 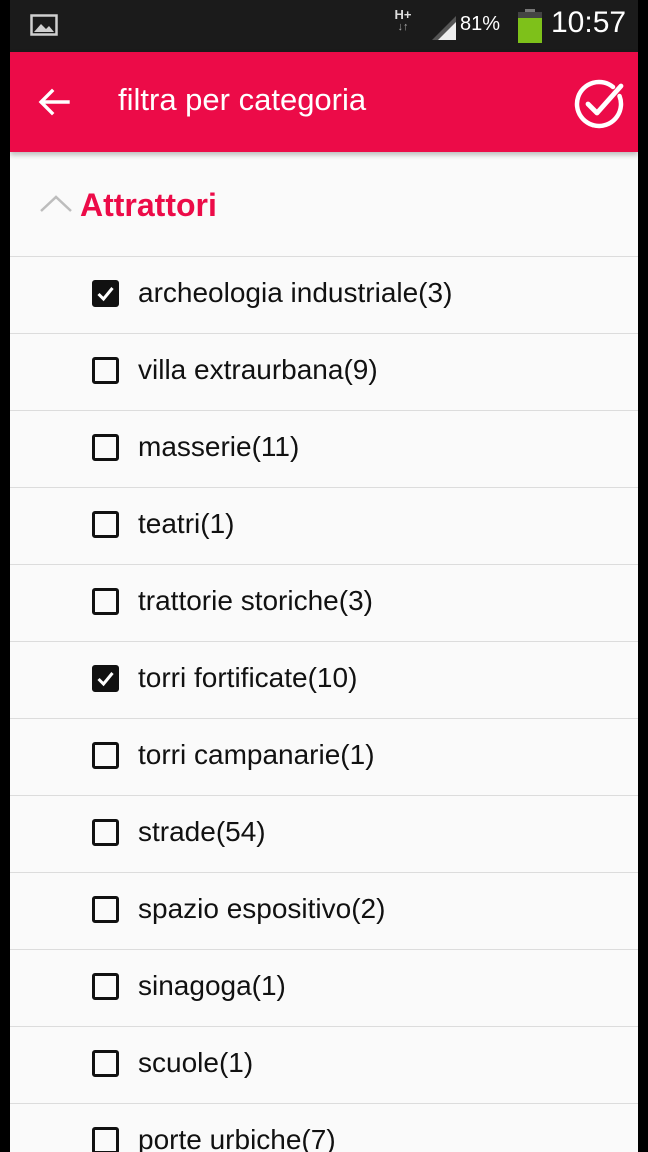 What do you see at coordinates (324, 449) in the screenshot?
I see `list-item: masserie(11)` at bounding box center [324, 449].